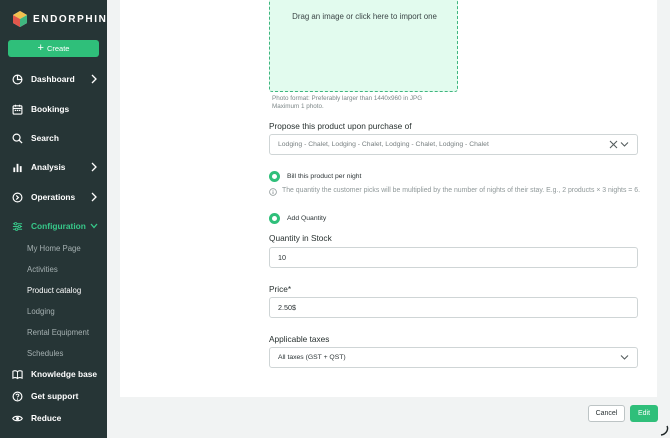  What do you see at coordinates (48, 167) in the screenshot?
I see `nav-analysis-label: Analysis` at bounding box center [48, 167].